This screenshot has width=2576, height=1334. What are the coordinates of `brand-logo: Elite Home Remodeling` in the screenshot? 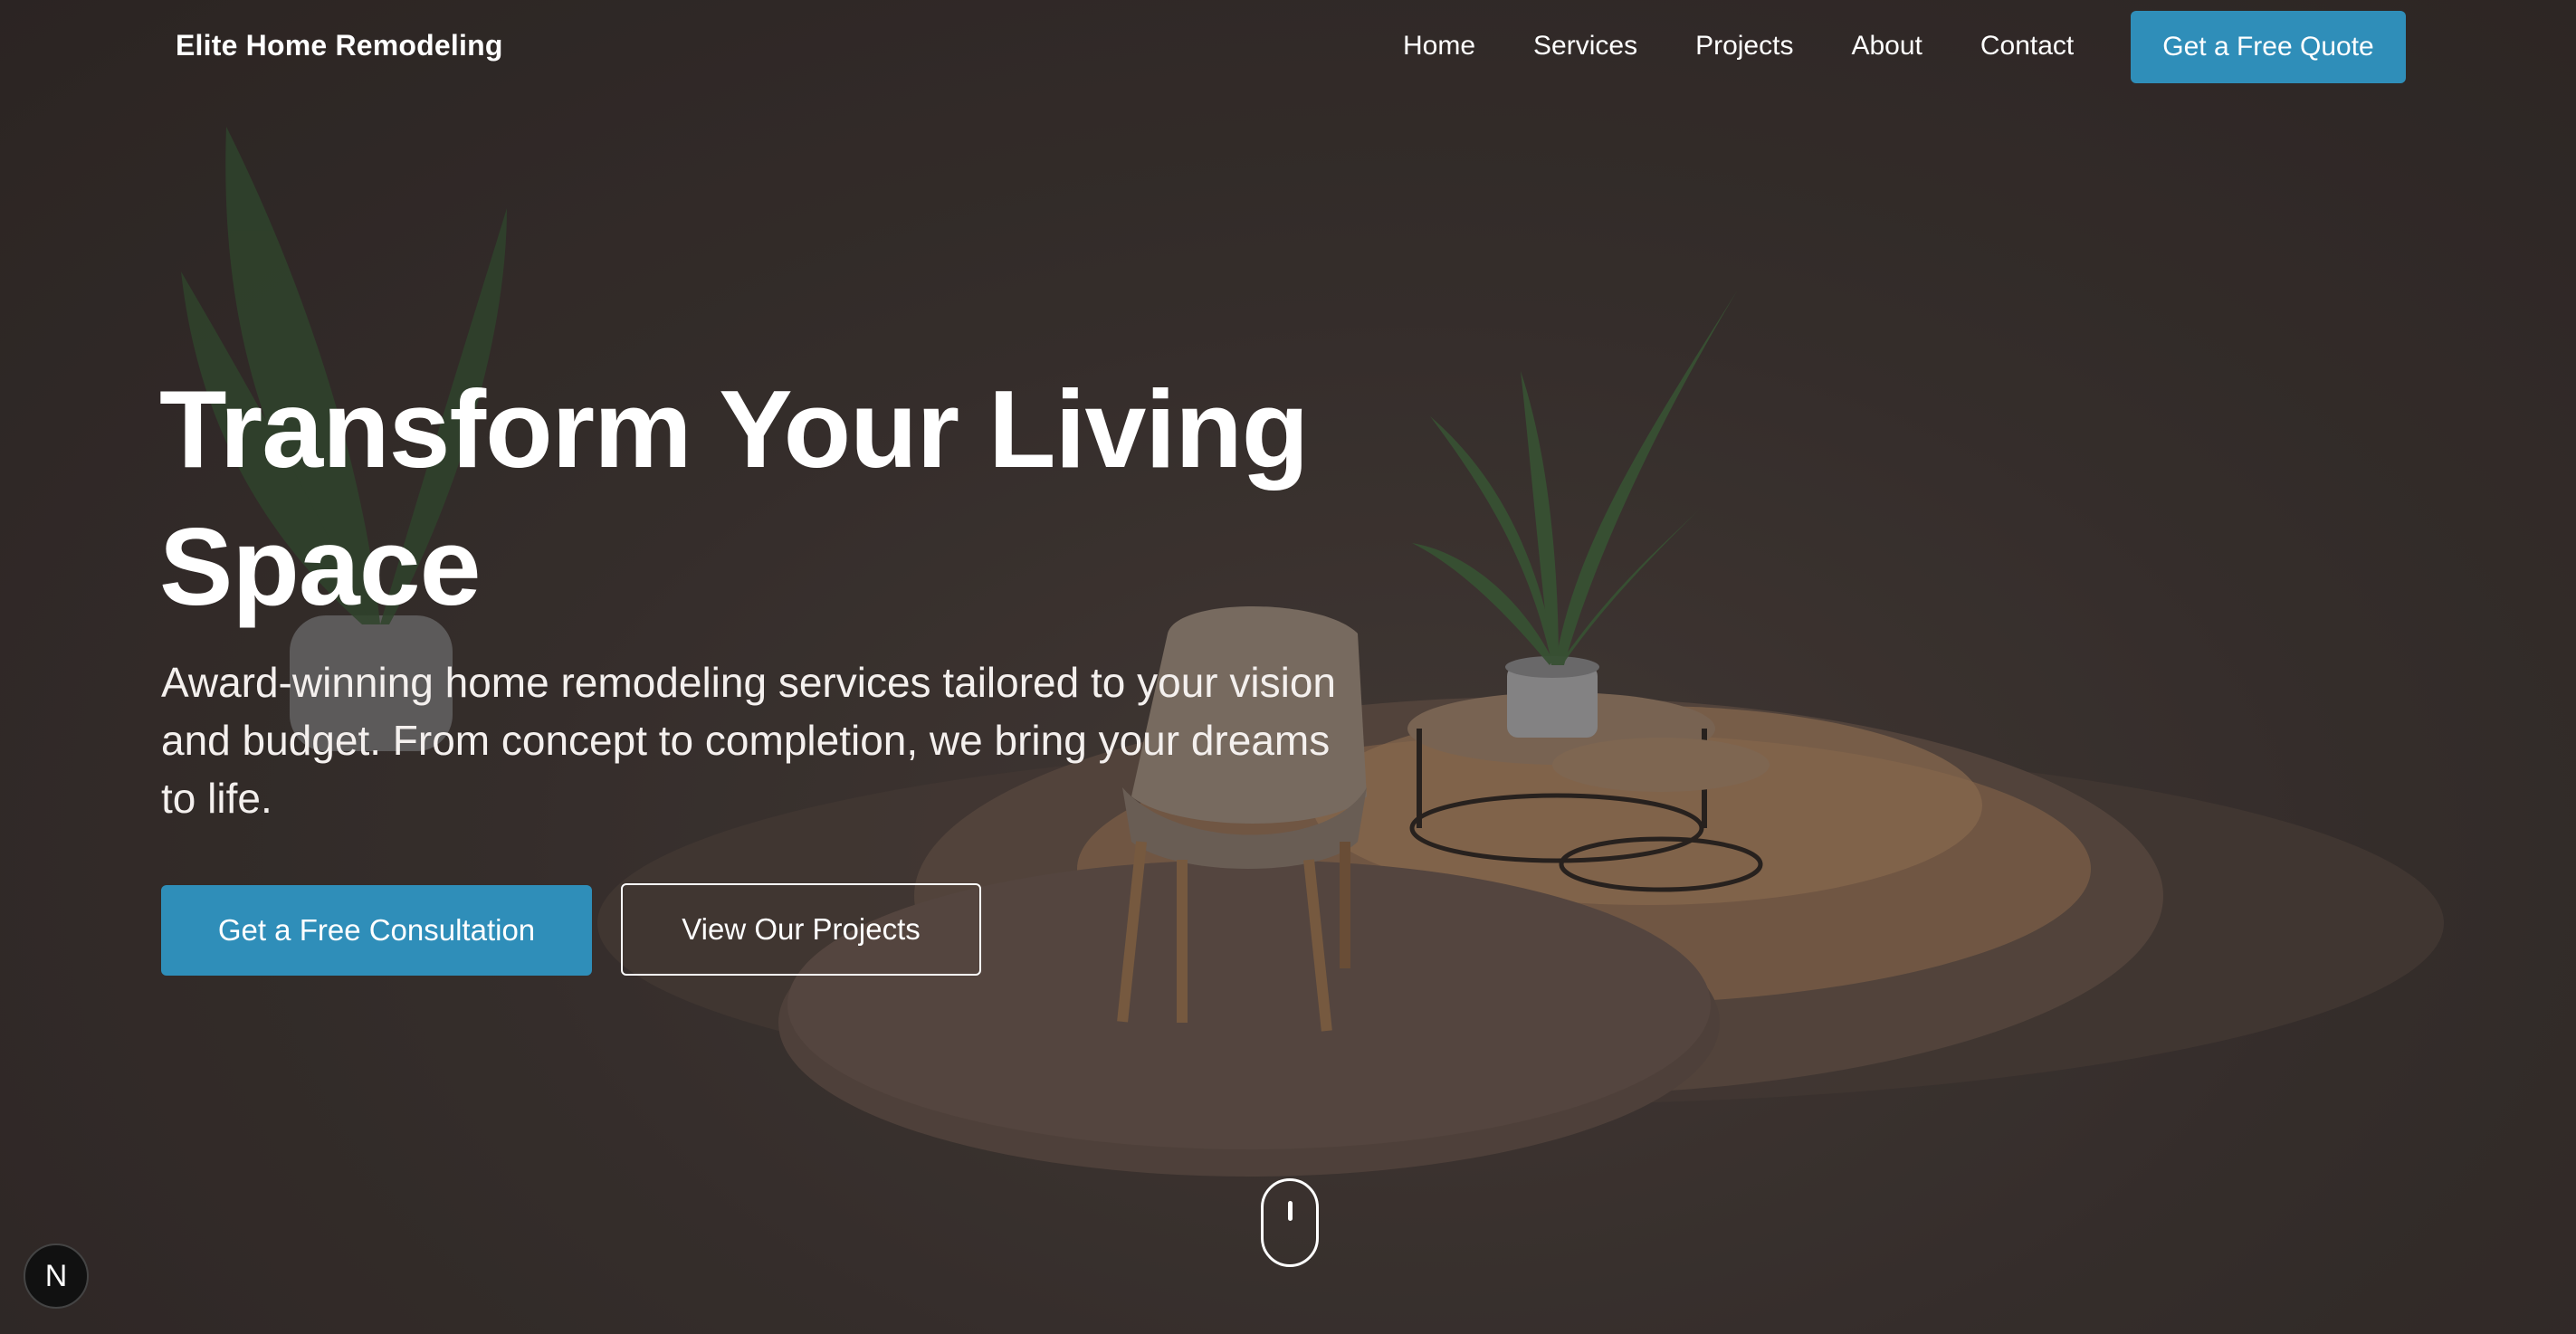 It's located at (339, 45).